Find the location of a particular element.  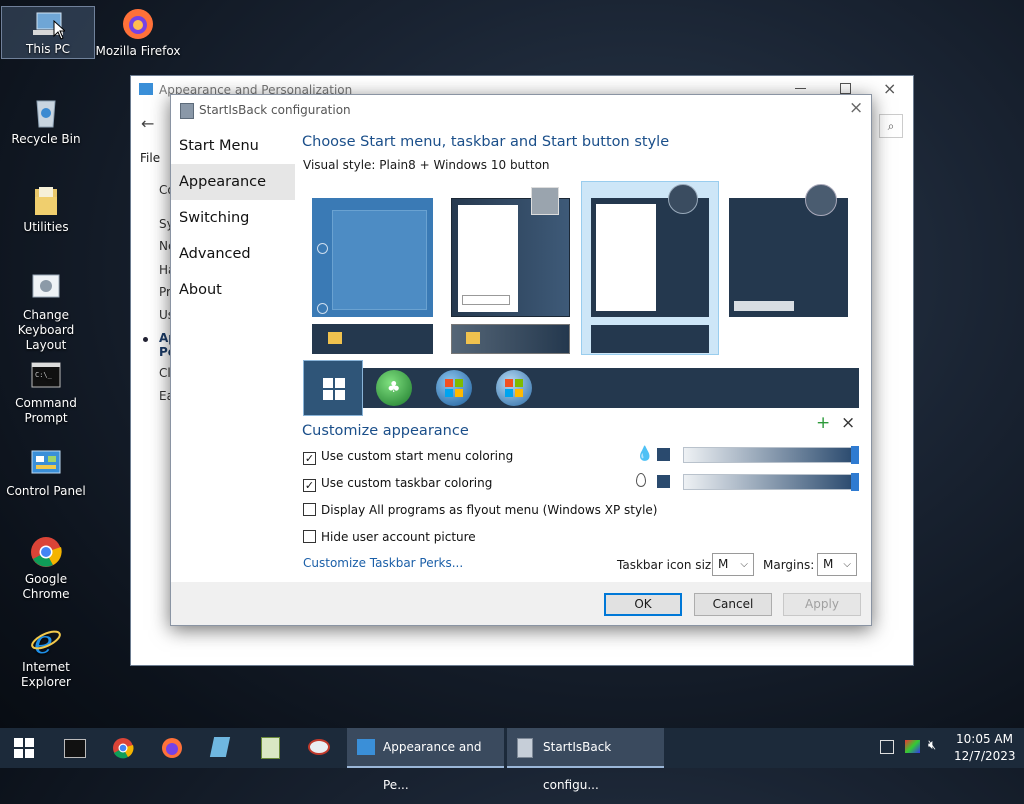

snipping-tool-icon is located at coordinates (319, 747).